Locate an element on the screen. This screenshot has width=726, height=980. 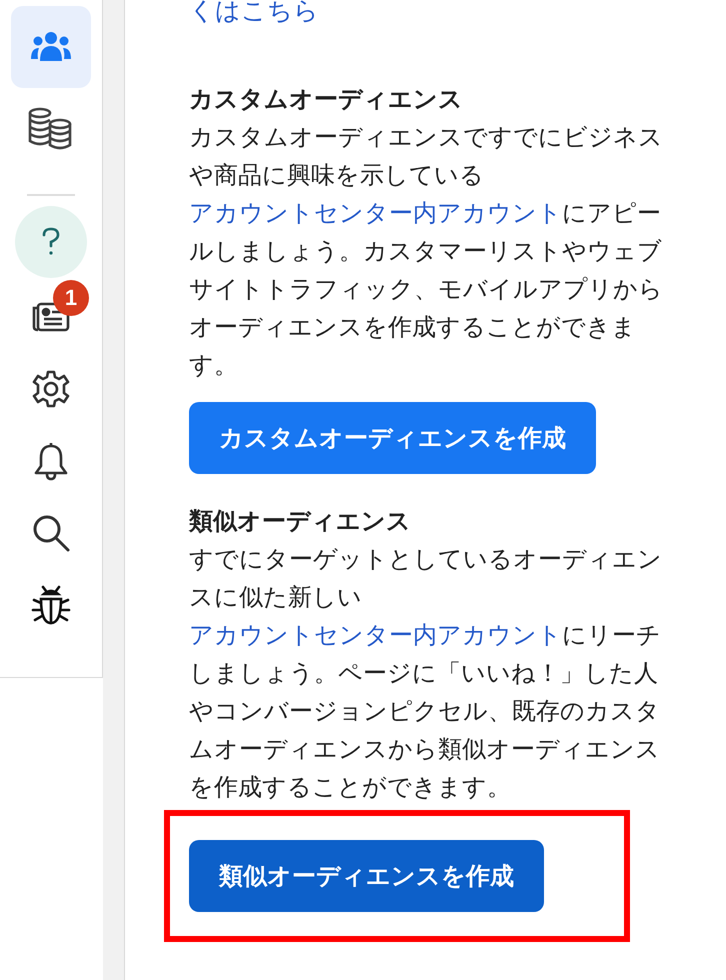
section-heading: 類似オーディエンス is located at coordinates (300, 521).